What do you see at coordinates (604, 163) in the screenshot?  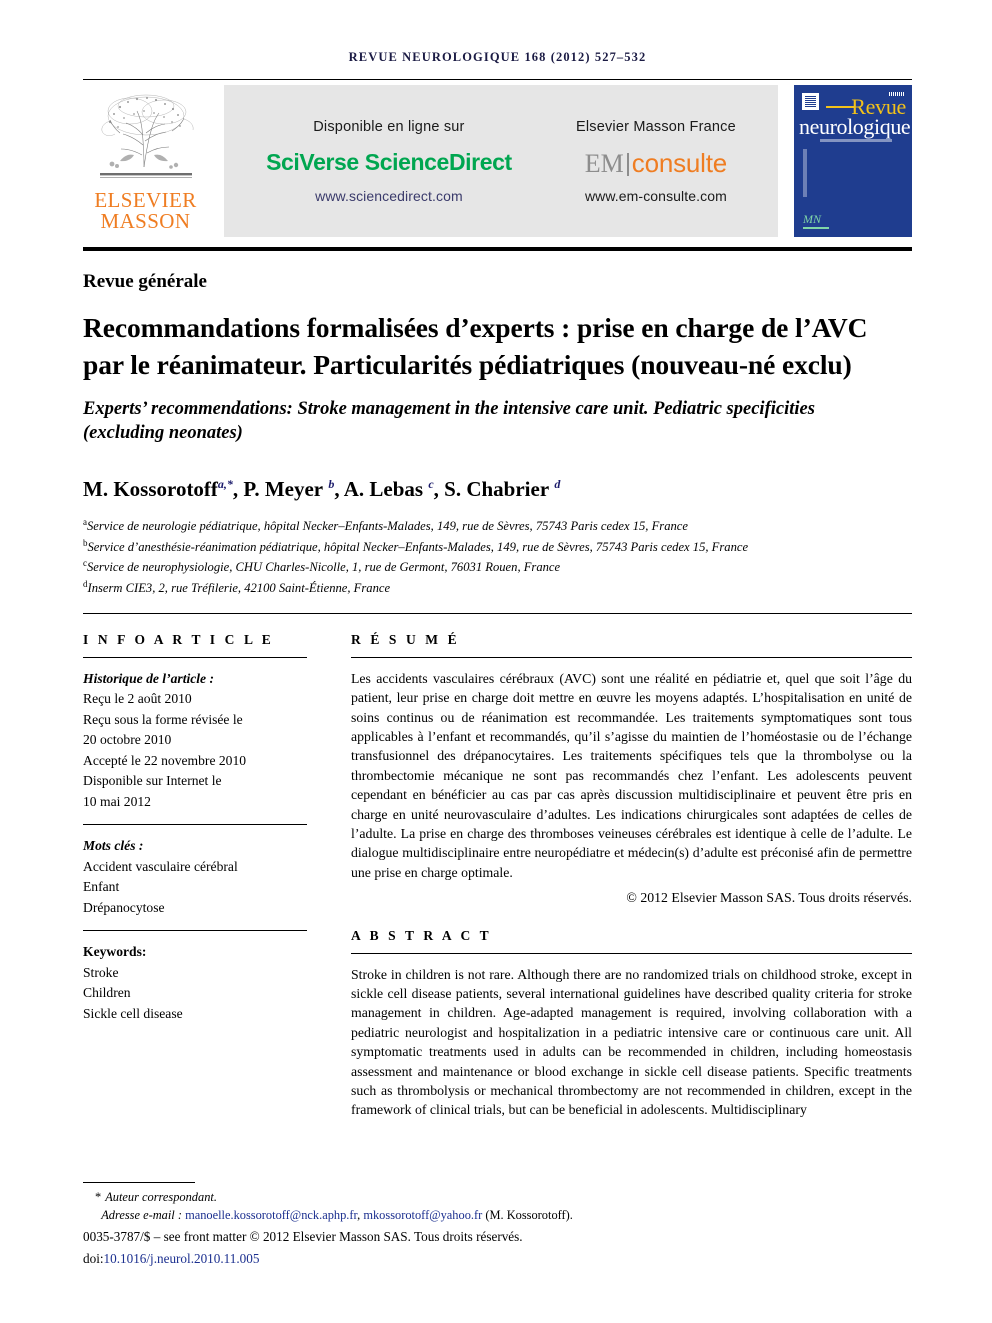 I see `emconsulte-logo-em: EM` at bounding box center [604, 163].